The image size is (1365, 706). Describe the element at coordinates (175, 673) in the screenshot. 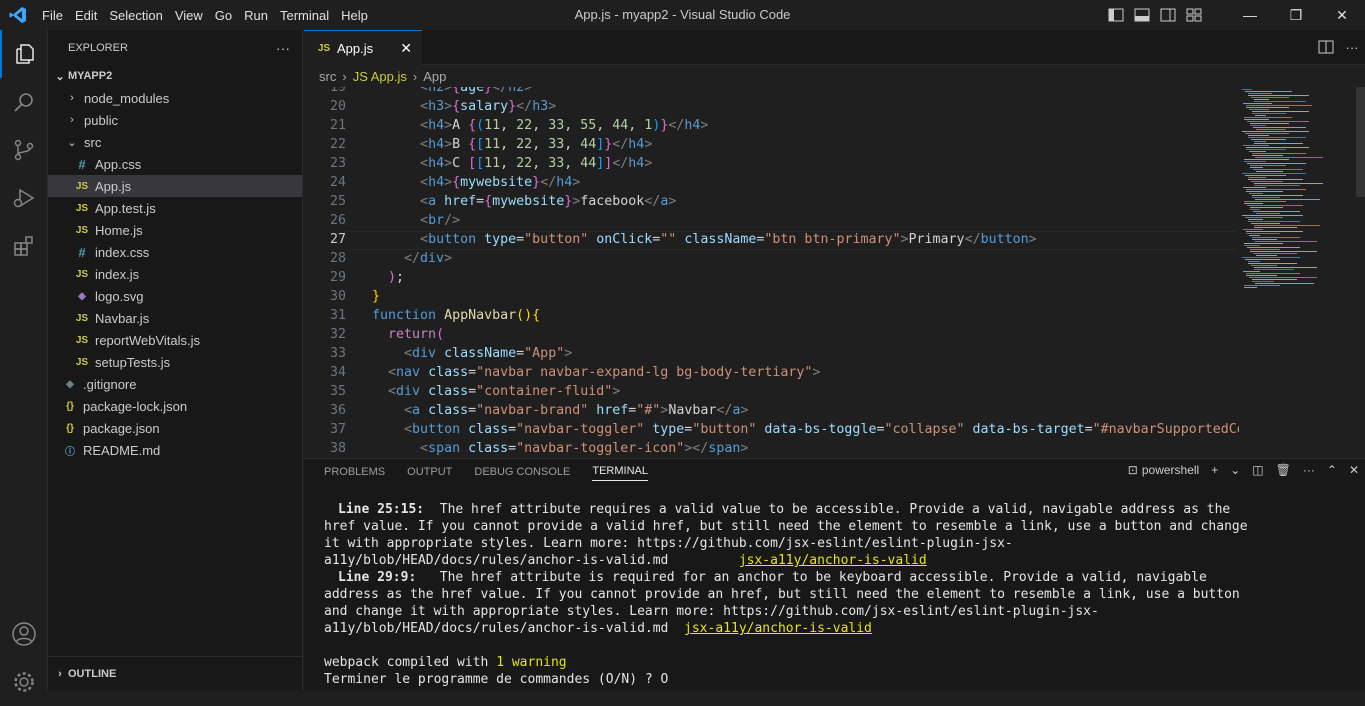

I see `outline-section: › OUTLINE` at that location.